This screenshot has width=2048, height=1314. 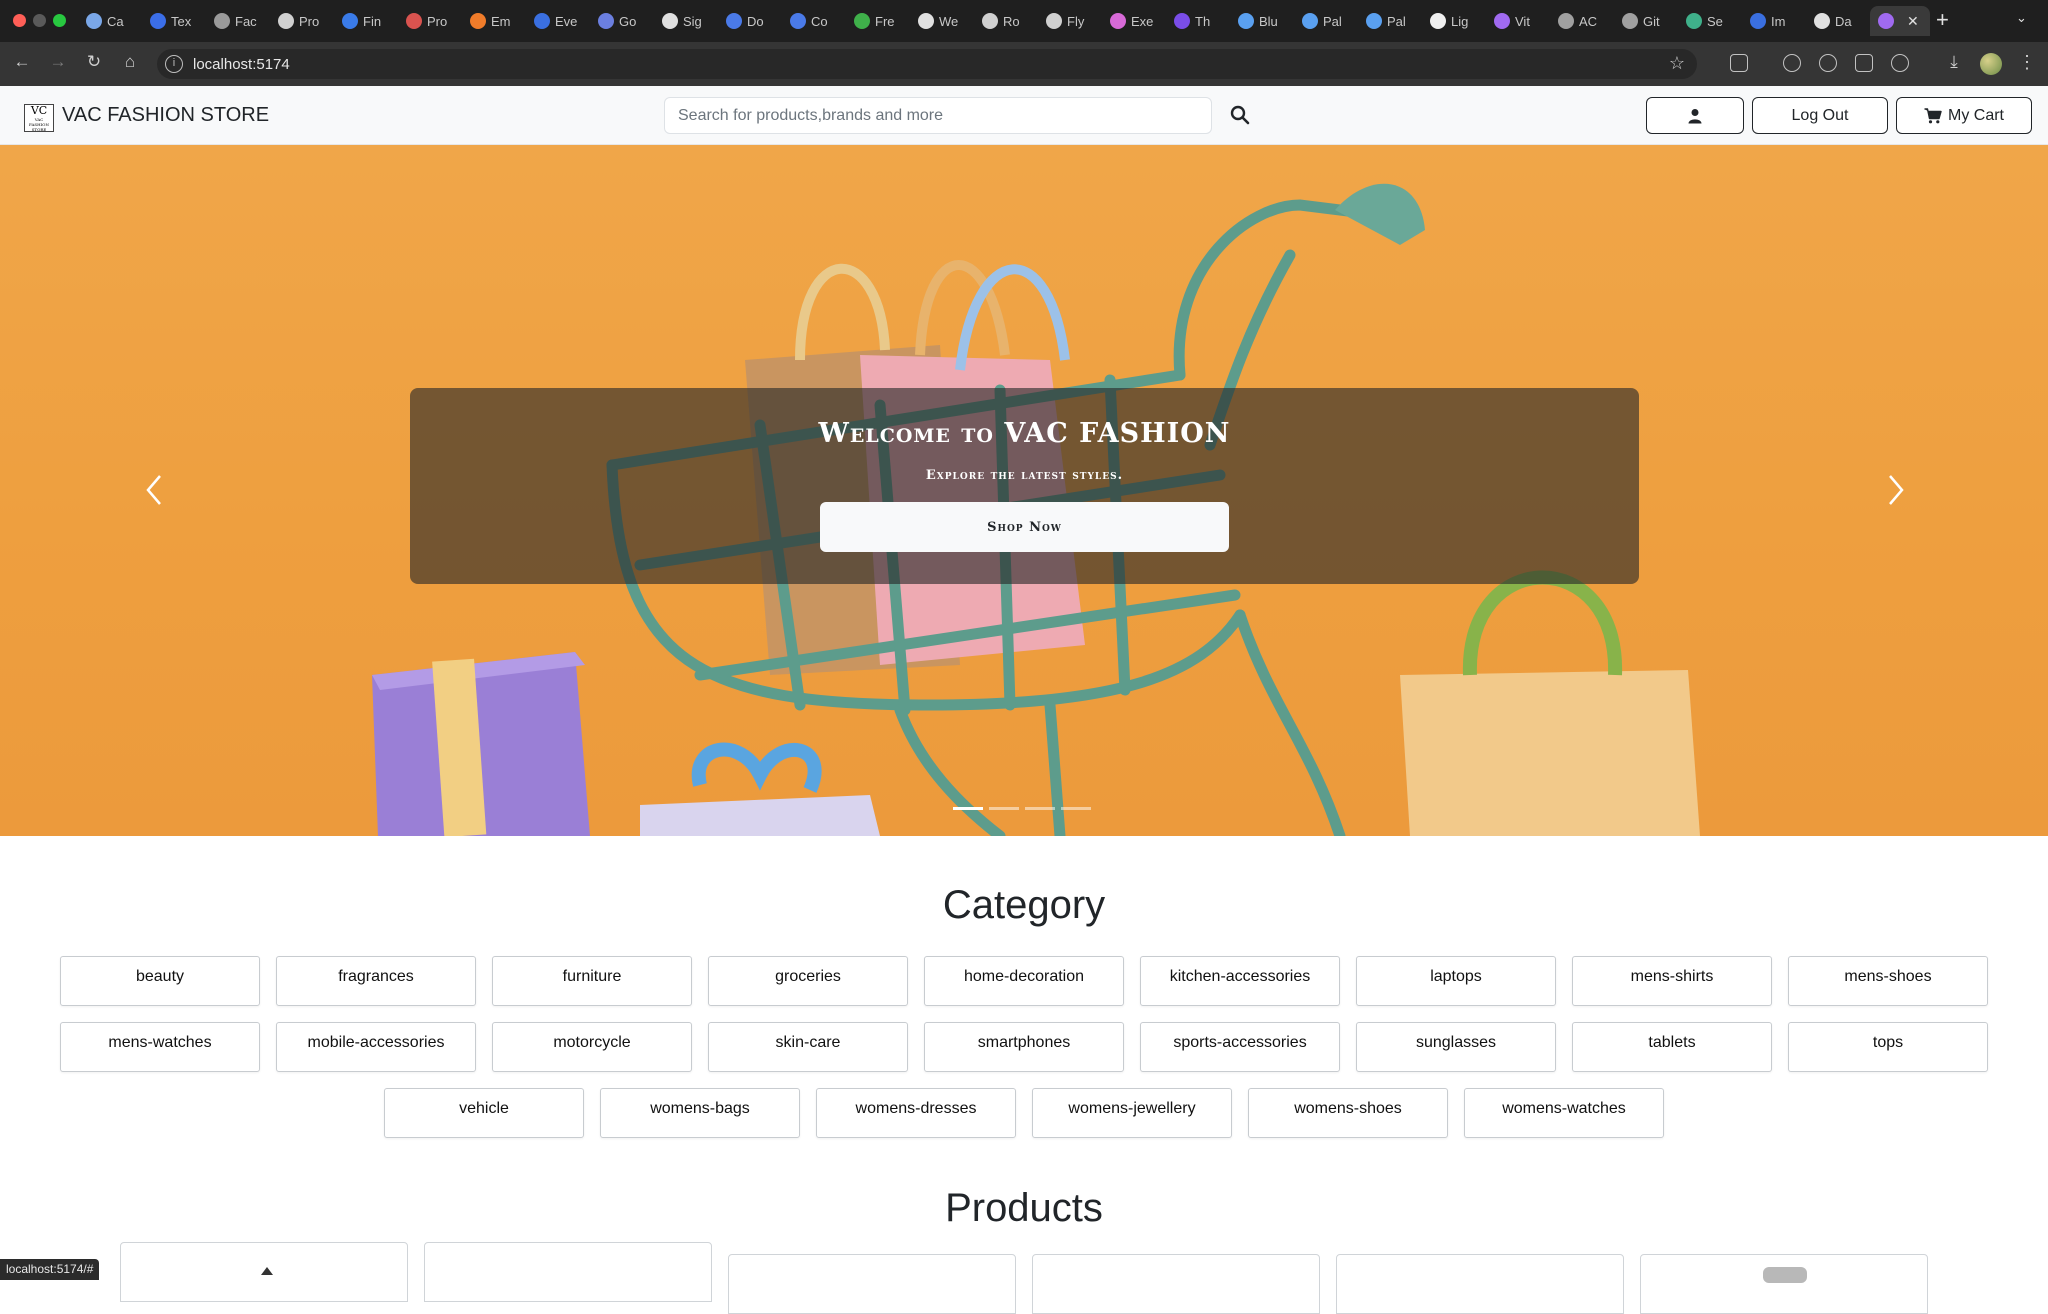 What do you see at coordinates (1838, 21) in the screenshot?
I see `browser-tab: Da` at bounding box center [1838, 21].